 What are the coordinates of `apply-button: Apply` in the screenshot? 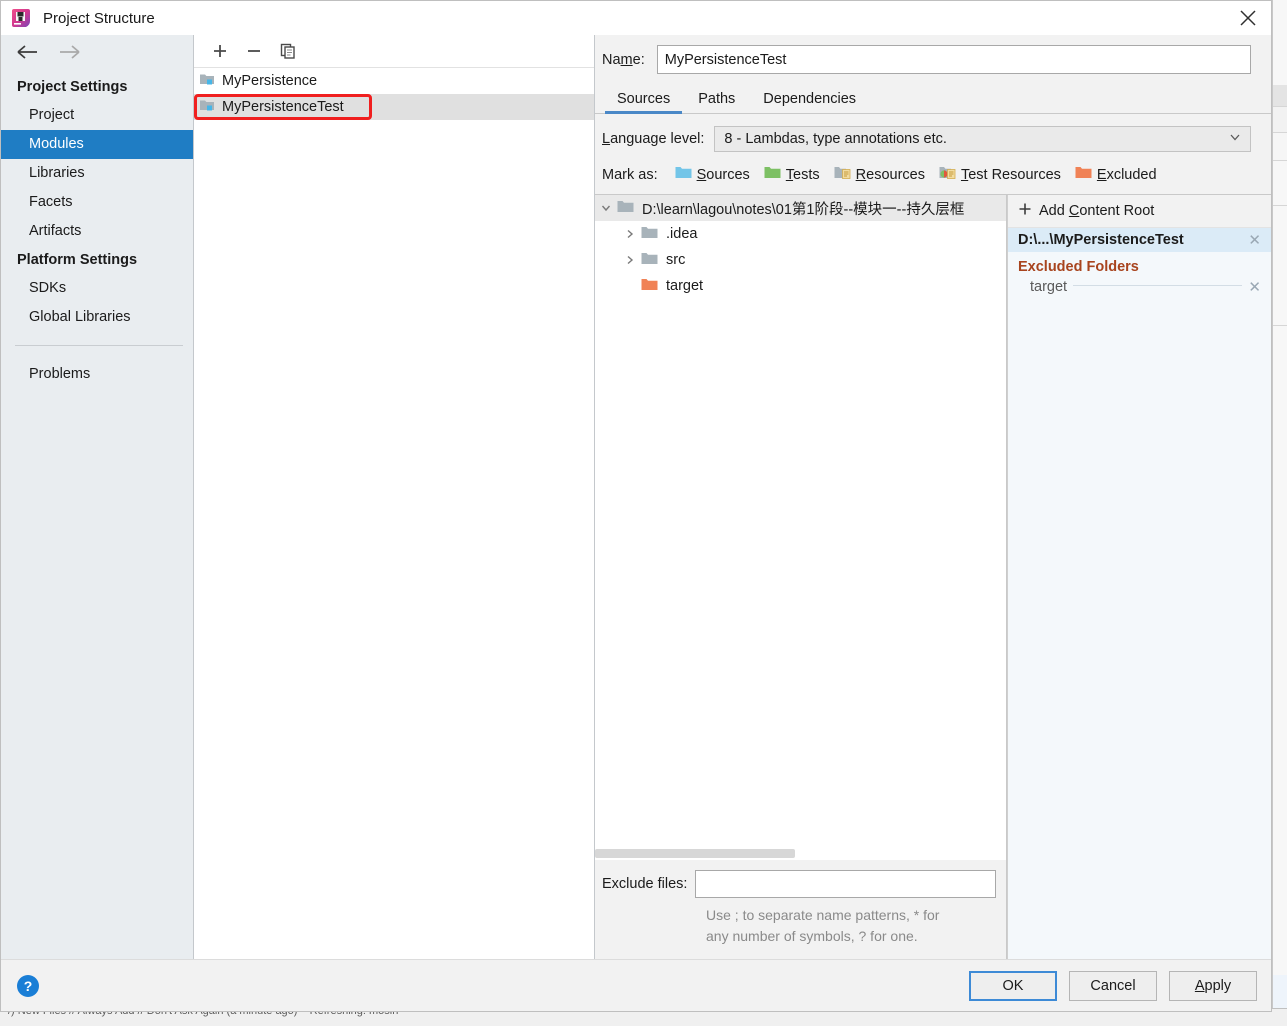 It's located at (1213, 985).